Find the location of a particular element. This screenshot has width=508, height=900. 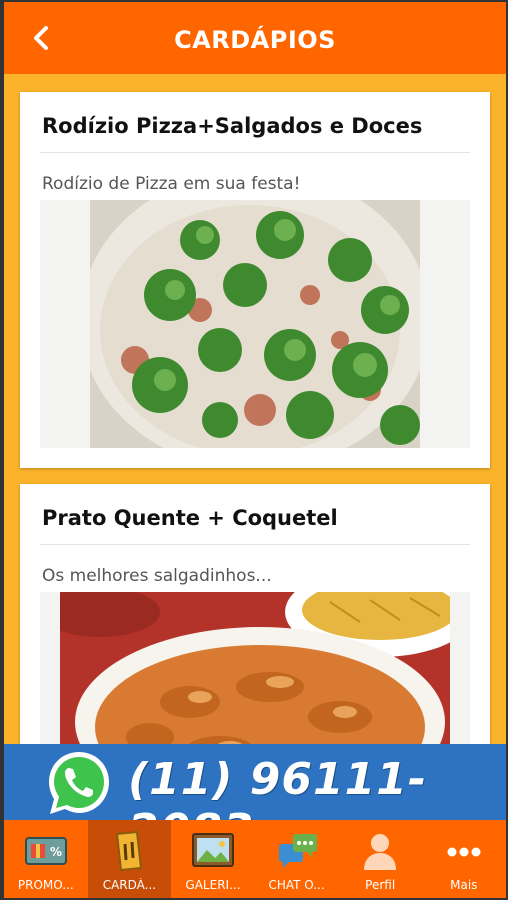

page-title: CARDÁPIOS is located at coordinates (255, 40).